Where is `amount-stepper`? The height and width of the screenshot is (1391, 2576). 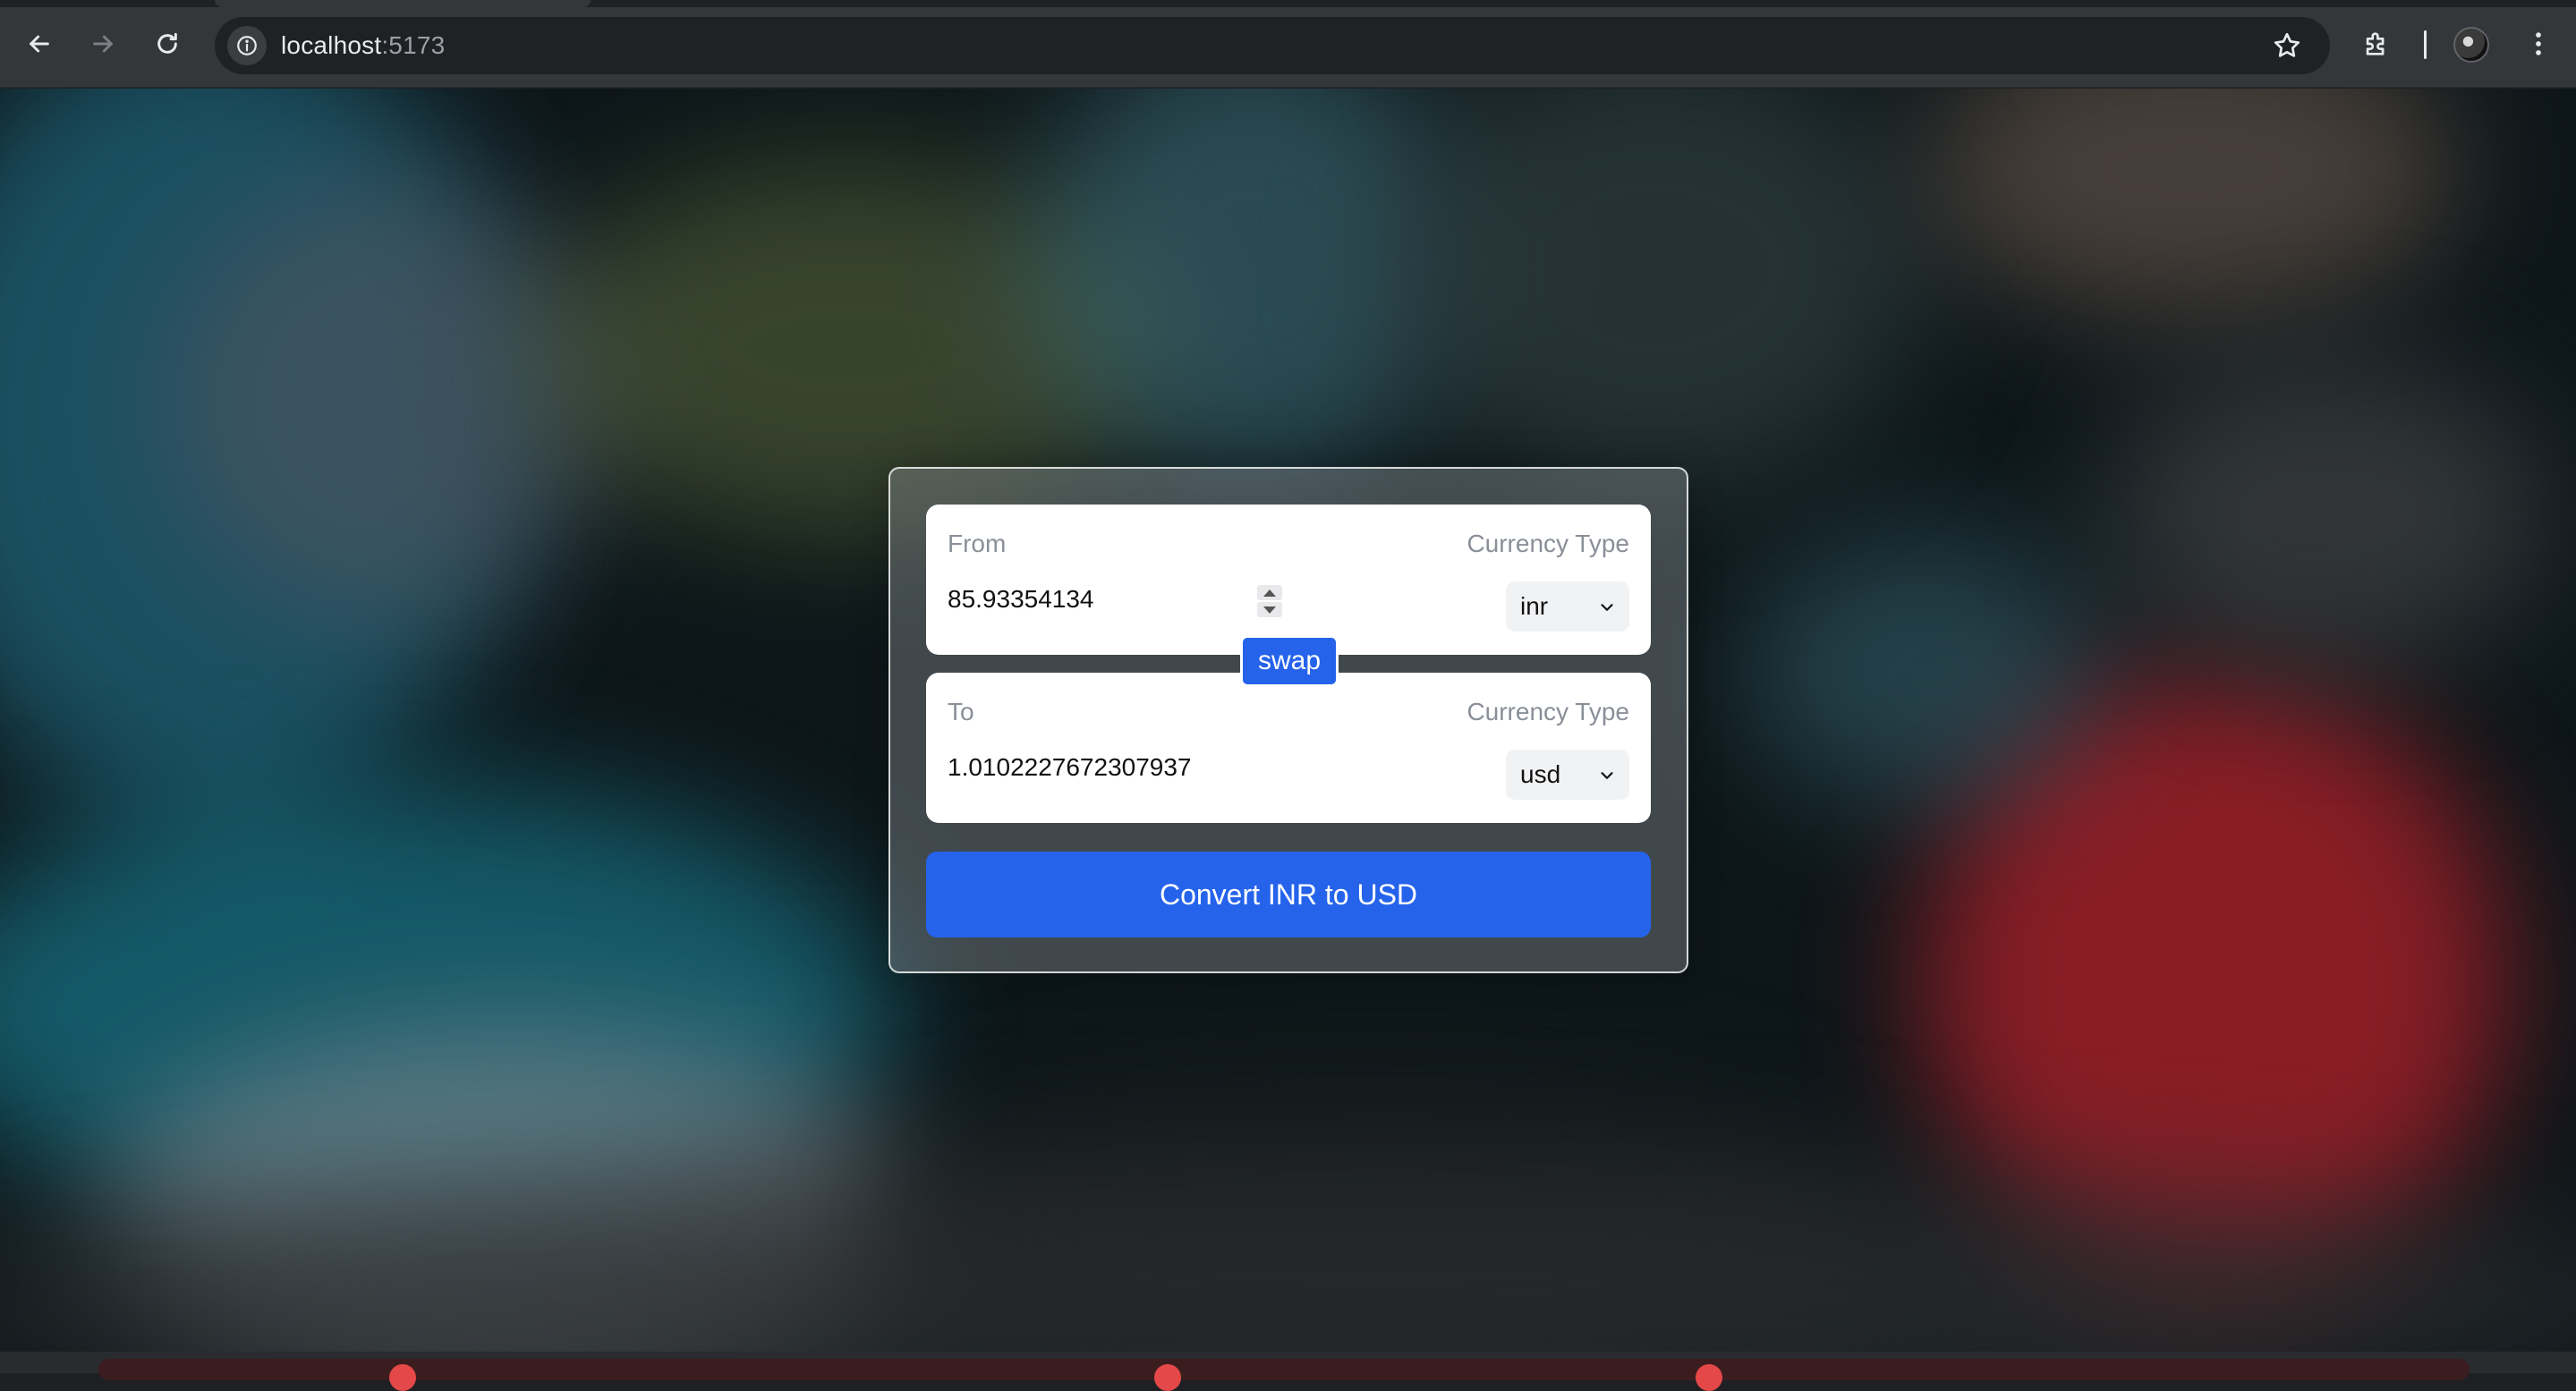
amount-stepper is located at coordinates (1269, 601).